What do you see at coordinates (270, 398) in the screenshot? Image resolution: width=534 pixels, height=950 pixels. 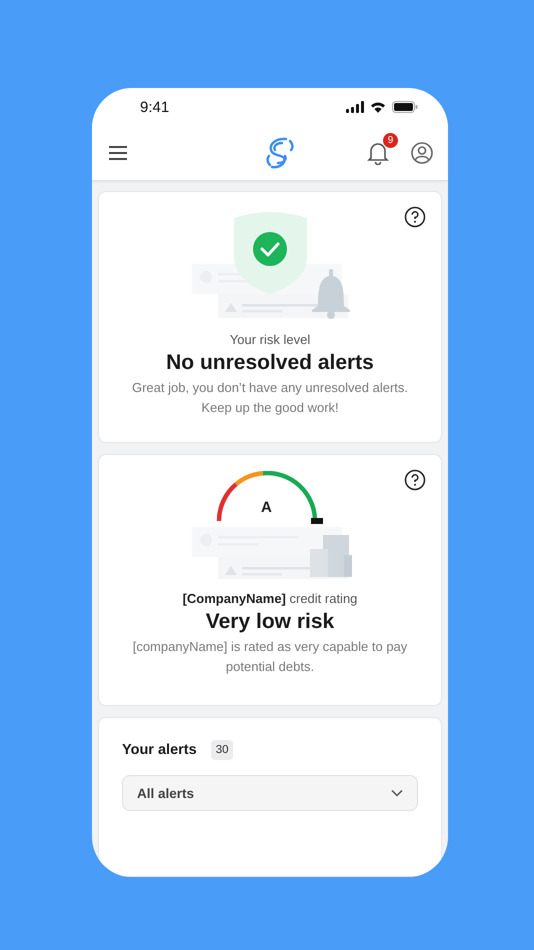 I see `card-description: Great job, you don’t have any unresolved alerts. Keep up the good work!` at bounding box center [270, 398].